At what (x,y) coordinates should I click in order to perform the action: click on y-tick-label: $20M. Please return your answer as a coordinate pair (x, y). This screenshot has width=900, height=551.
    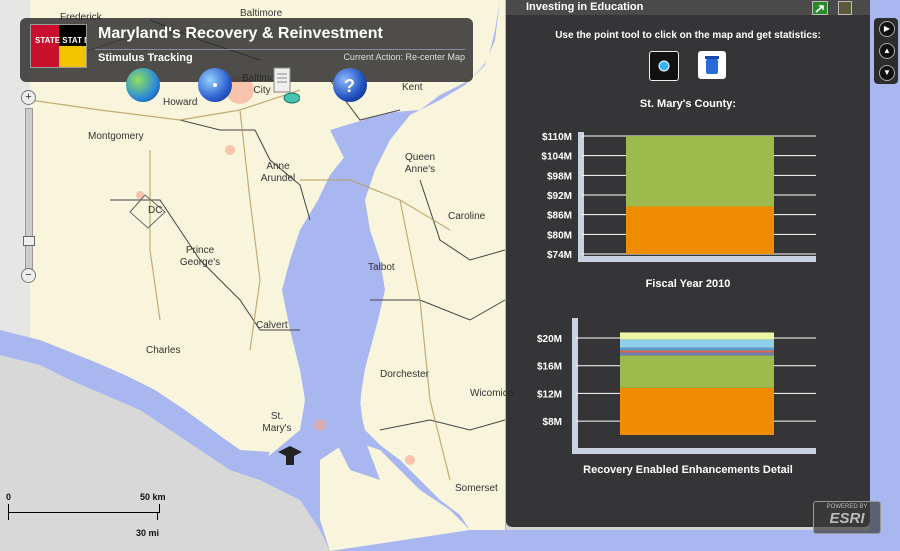
    Looking at the image, I should click on (549, 339).